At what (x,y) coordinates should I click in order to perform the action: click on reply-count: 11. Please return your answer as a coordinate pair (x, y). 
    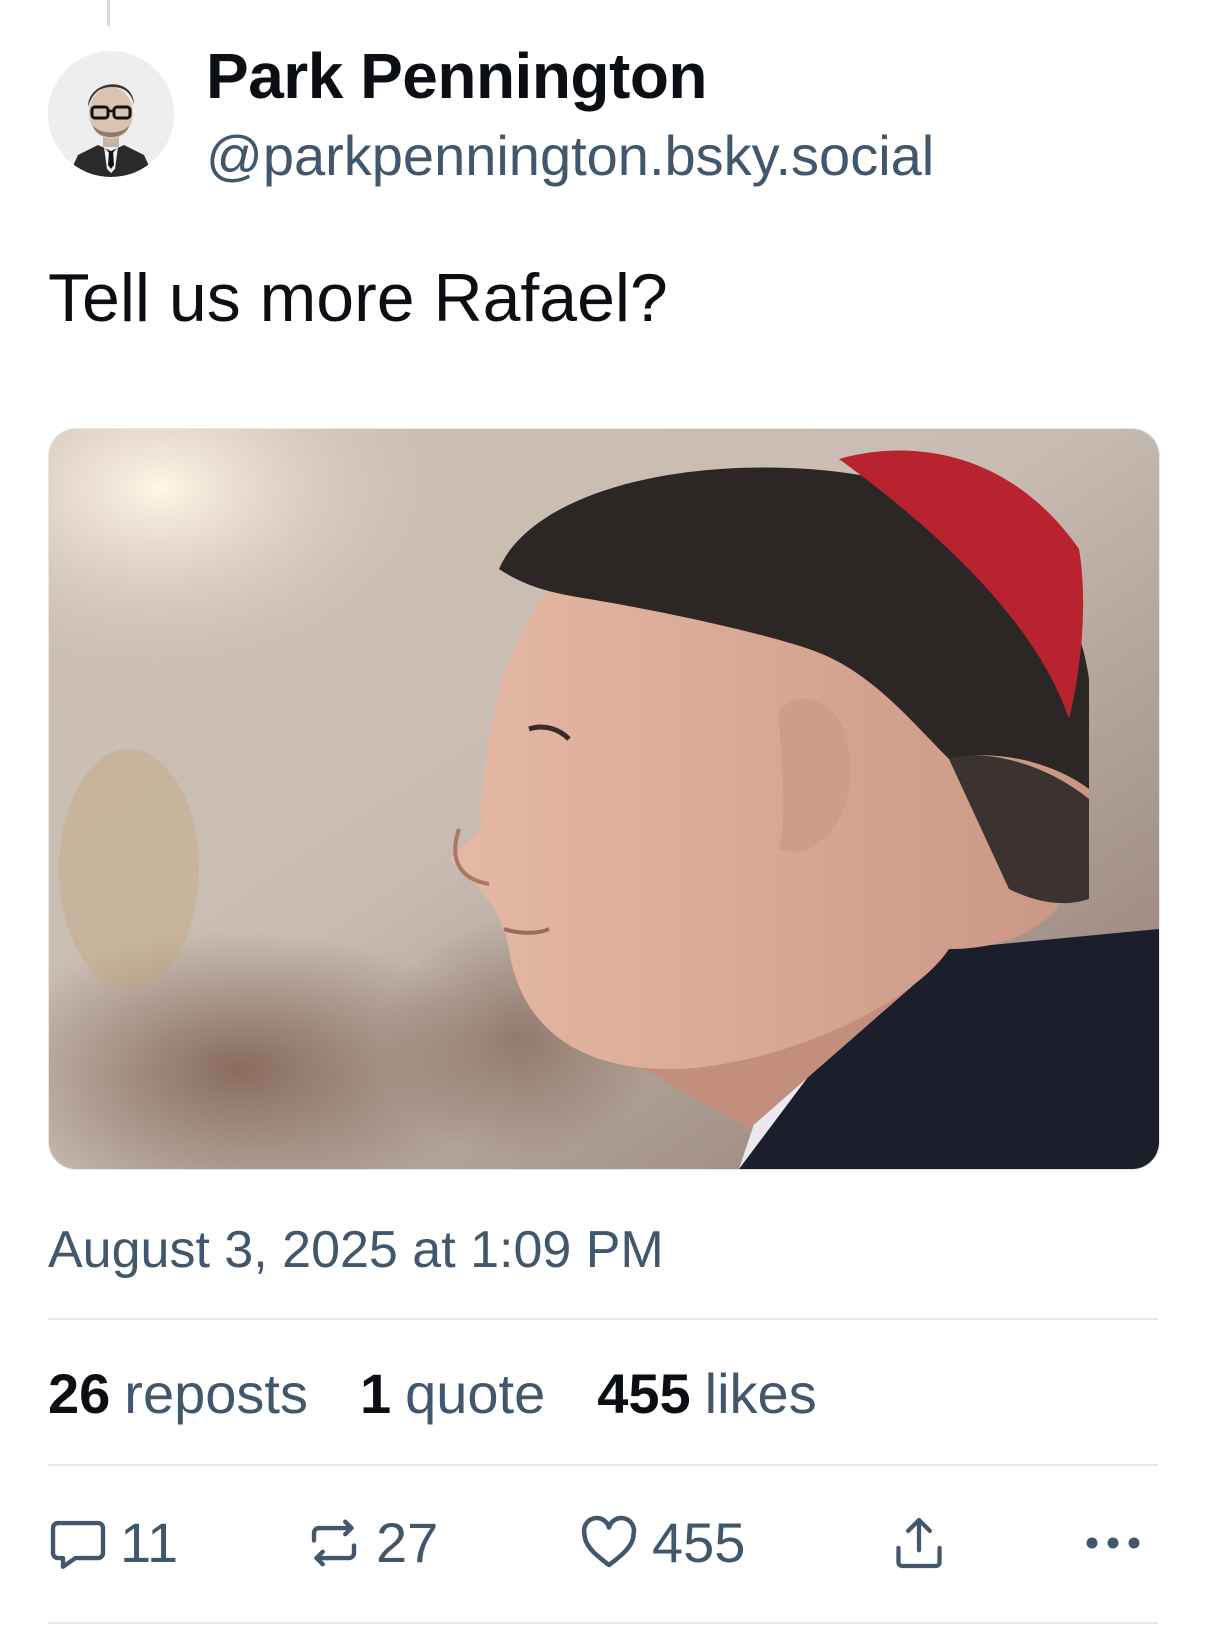
    Looking at the image, I should click on (149, 1542).